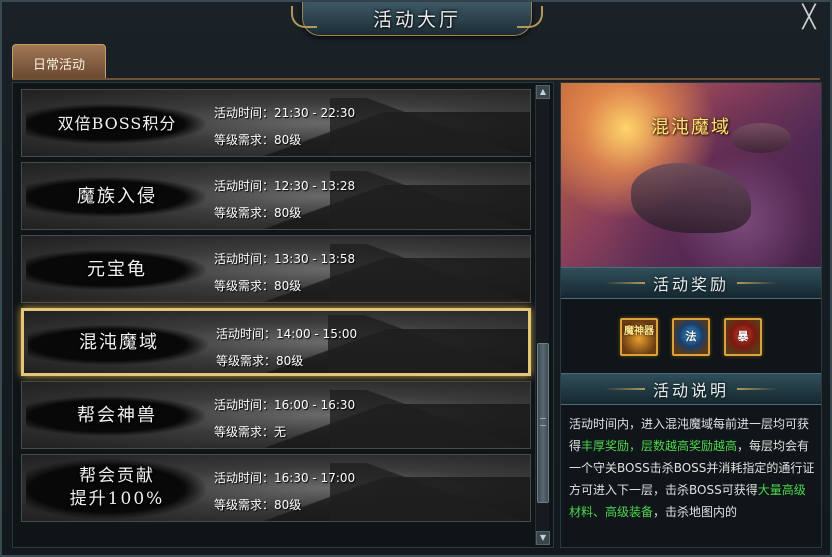  I want to click on scroll-up-button: ▲, so click(543, 92).